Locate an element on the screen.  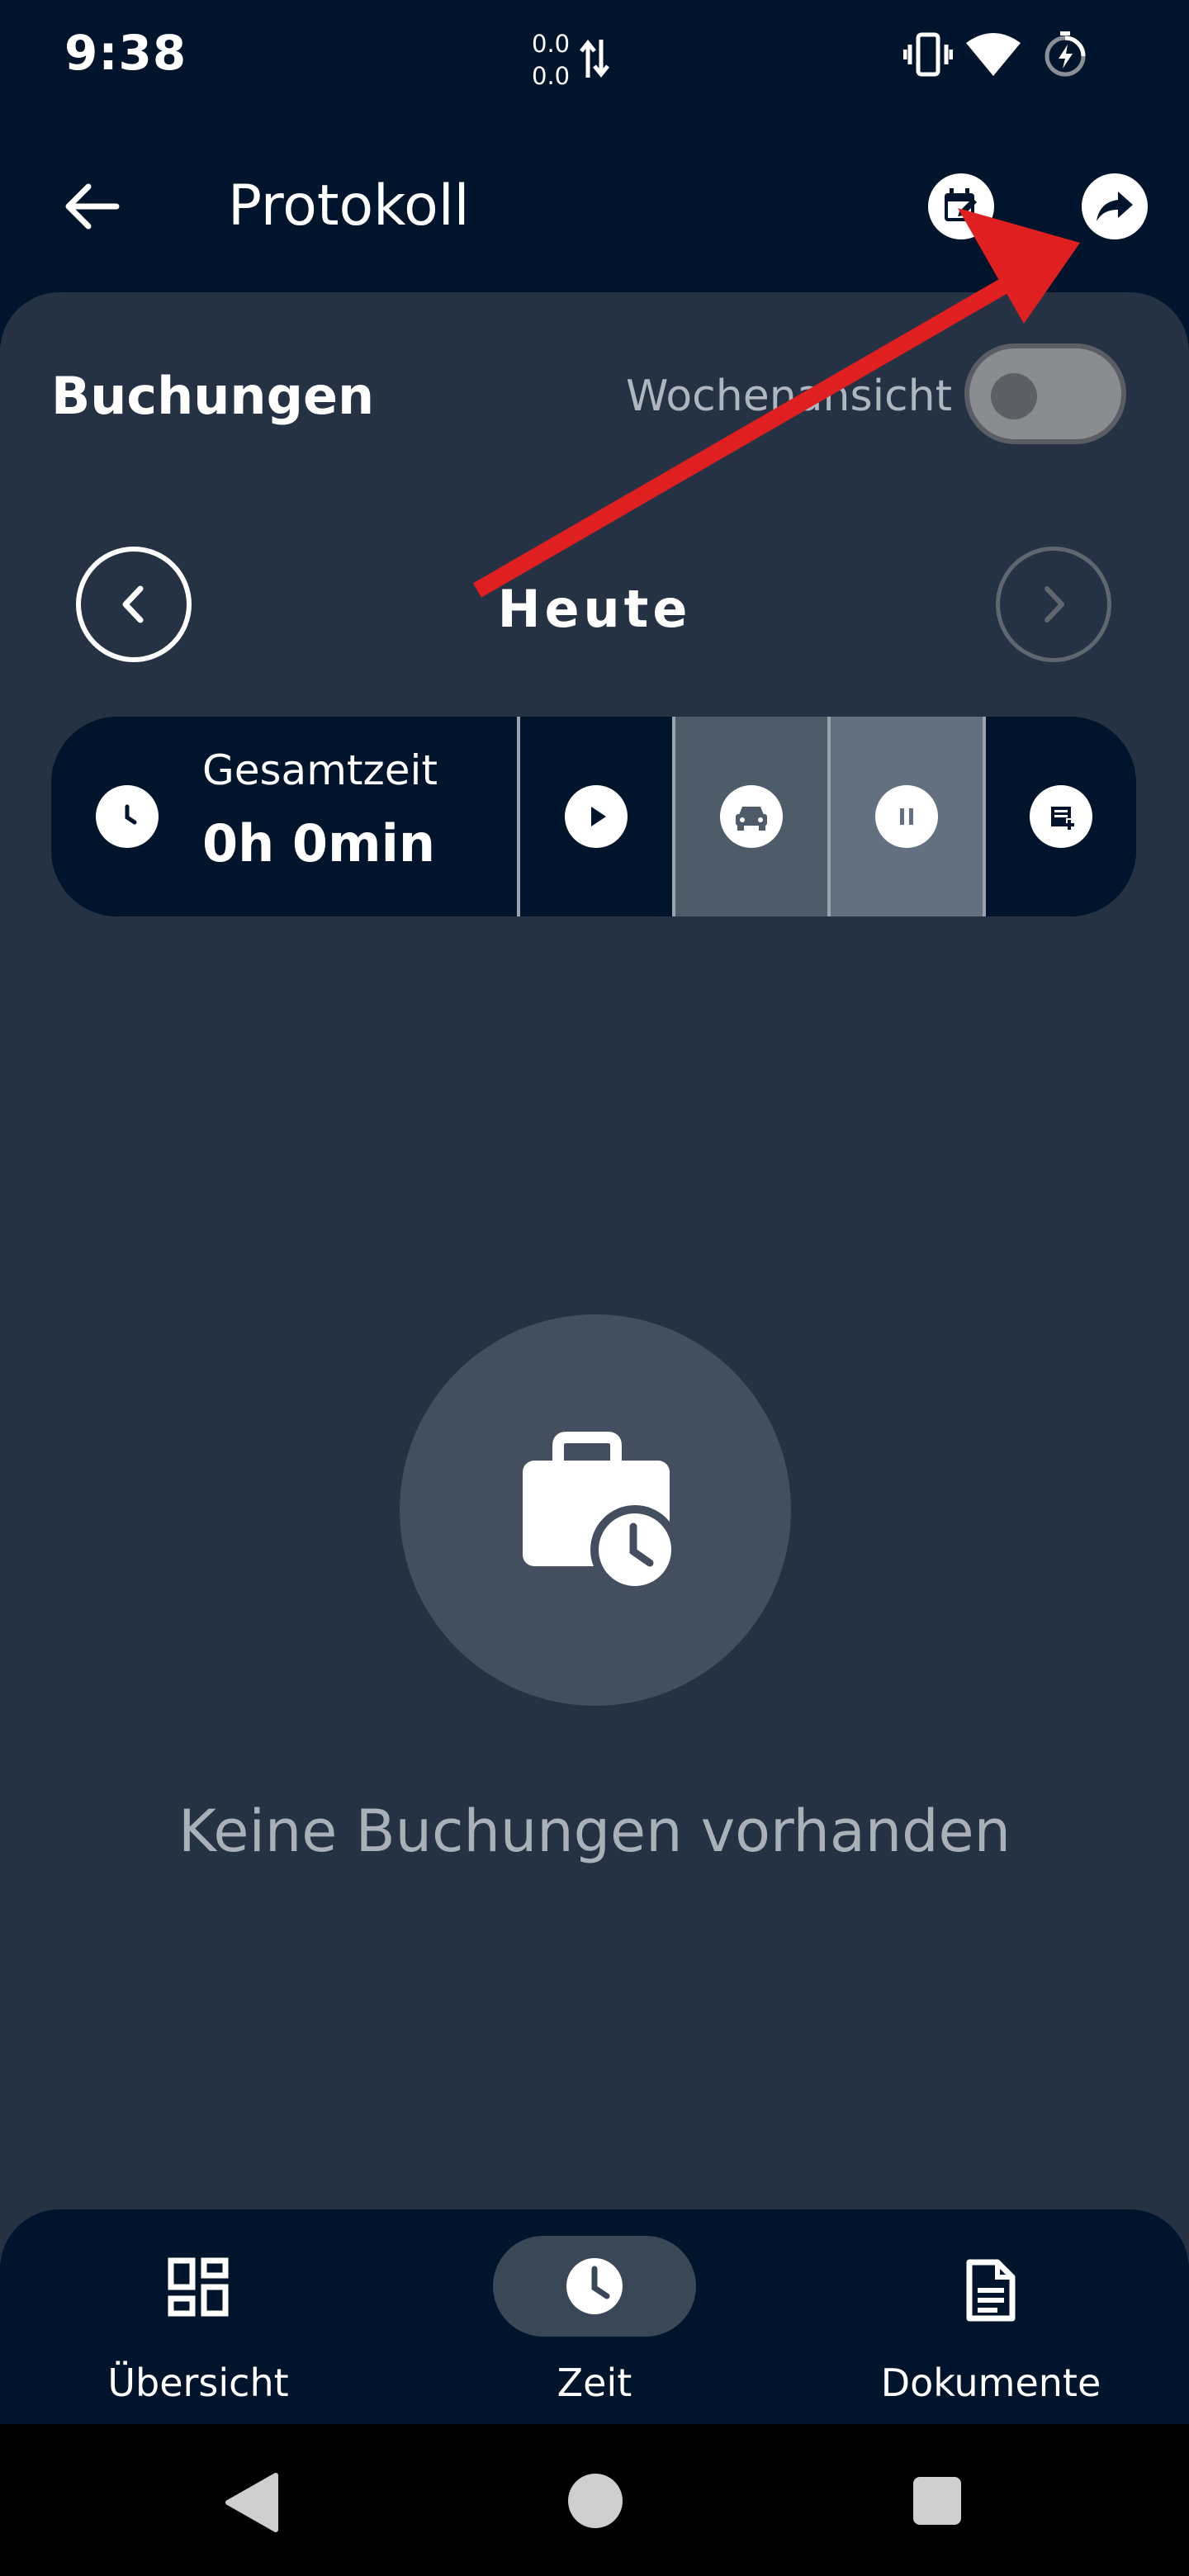
network-speed-down: 0.0 is located at coordinates (551, 76).